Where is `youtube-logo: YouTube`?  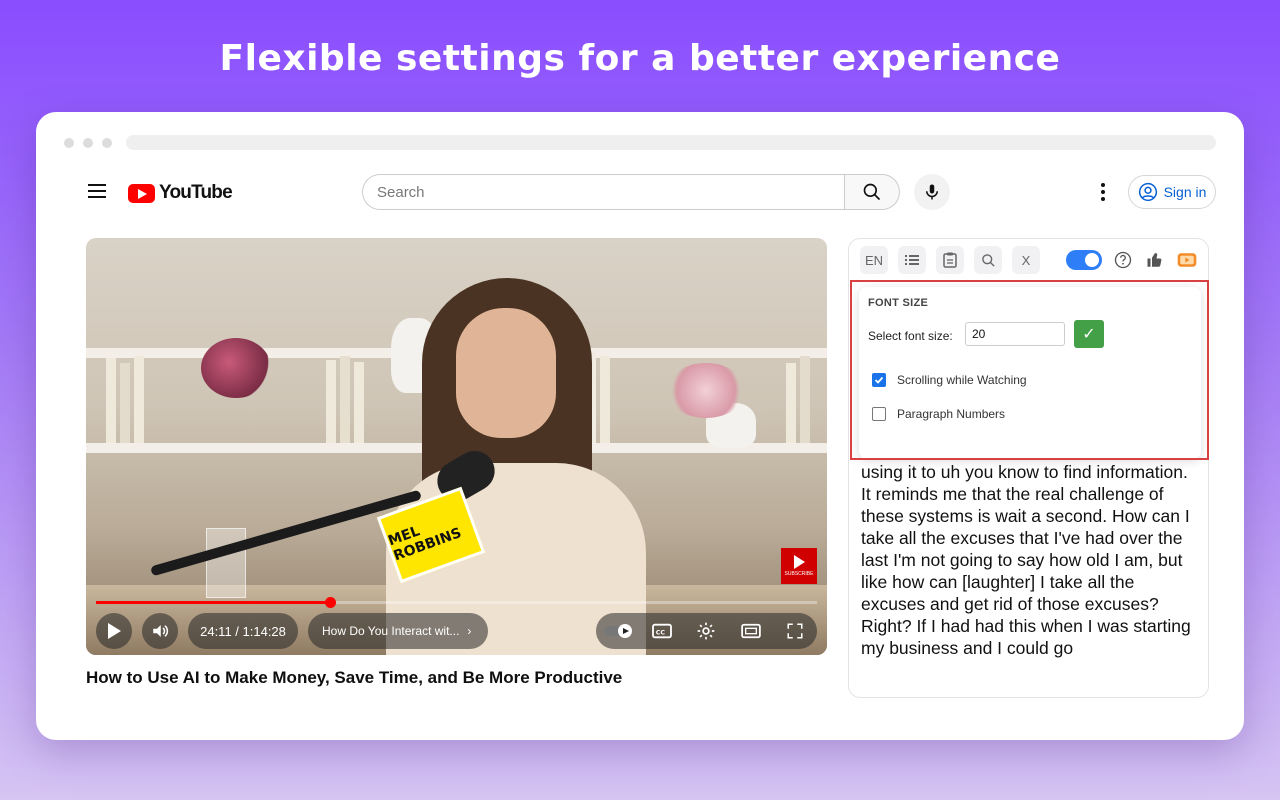
youtube-logo: YouTube is located at coordinates (180, 193).